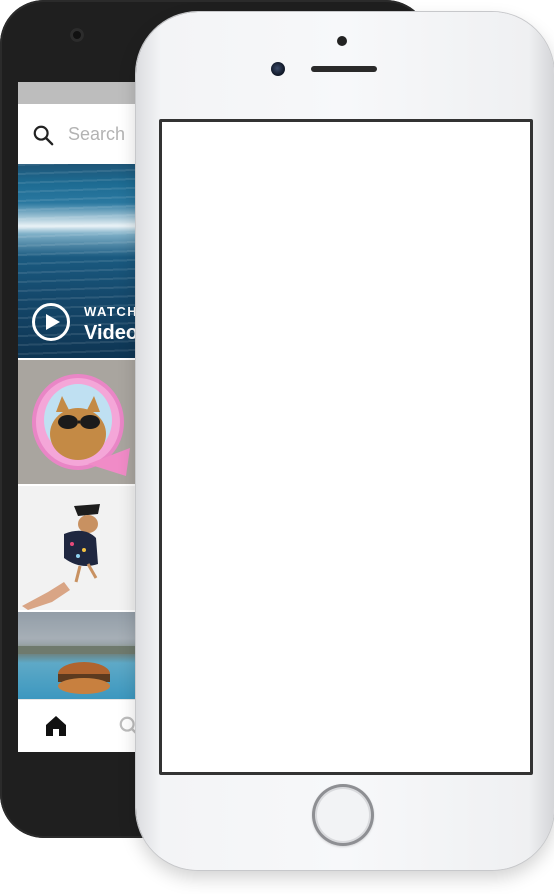  Describe the element at coordinates (110, 333) in the screenshot. I see `videos-label: Videos` at that location.